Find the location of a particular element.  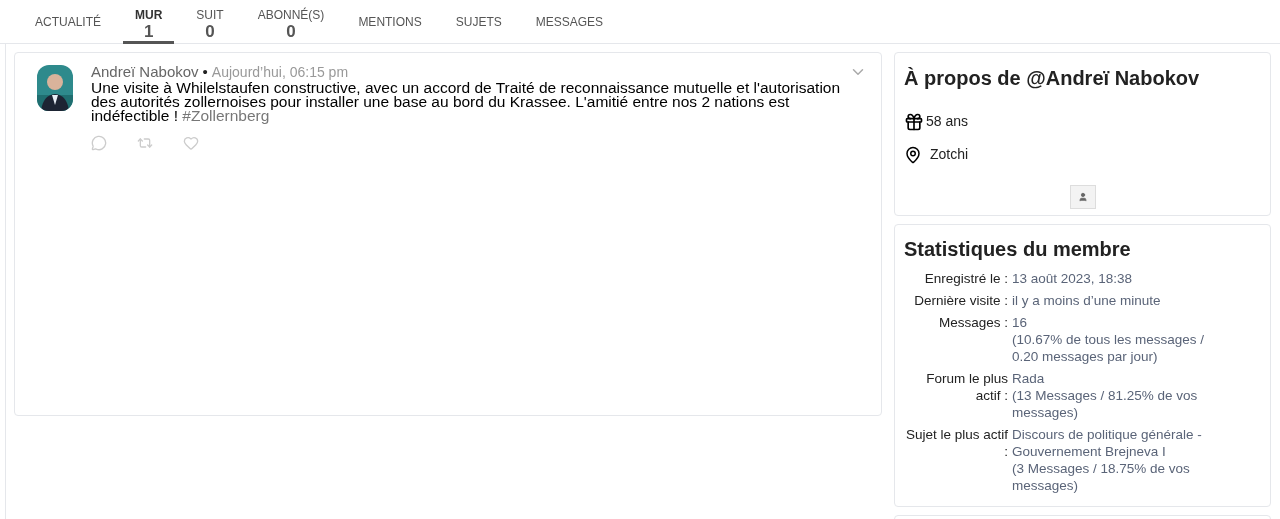

author-name: Andreï Nabokov is located at coordinates (145, 71).